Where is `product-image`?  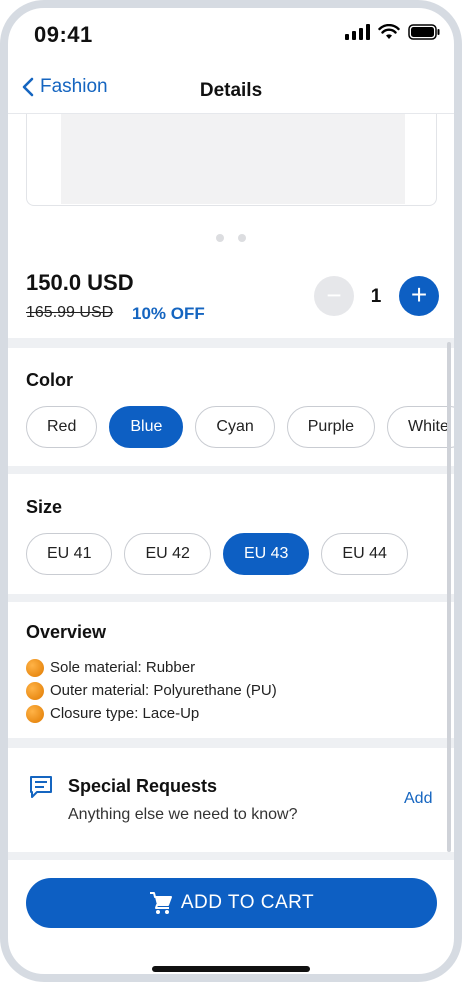
product-image is located at coordinates (233, 159).